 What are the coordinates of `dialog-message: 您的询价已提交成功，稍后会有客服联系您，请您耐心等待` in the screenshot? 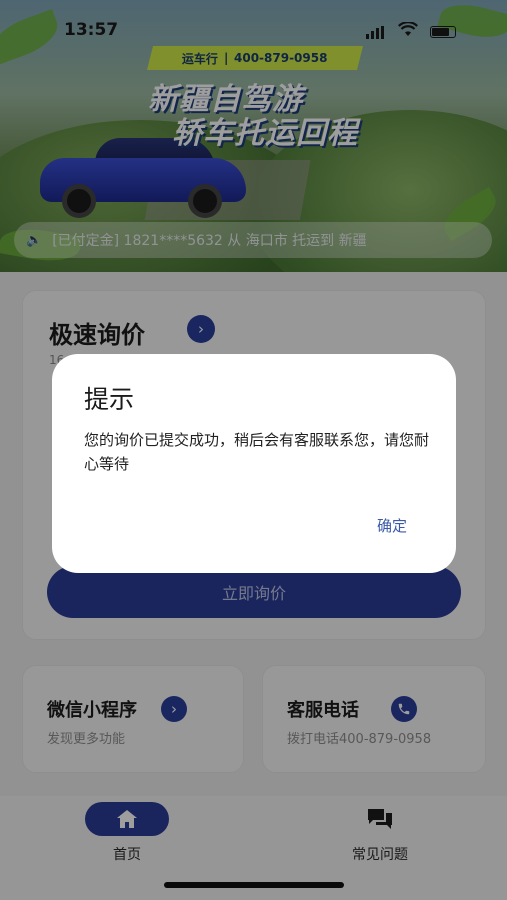 It's located at (257, 452).